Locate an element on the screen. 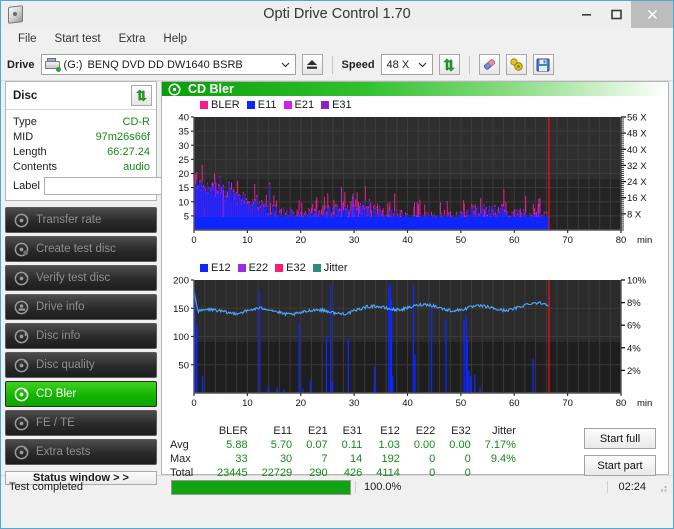  drive-select: (G:) BENQ DVD DD DW1640 BSRB is located at coordinates (168, 64).